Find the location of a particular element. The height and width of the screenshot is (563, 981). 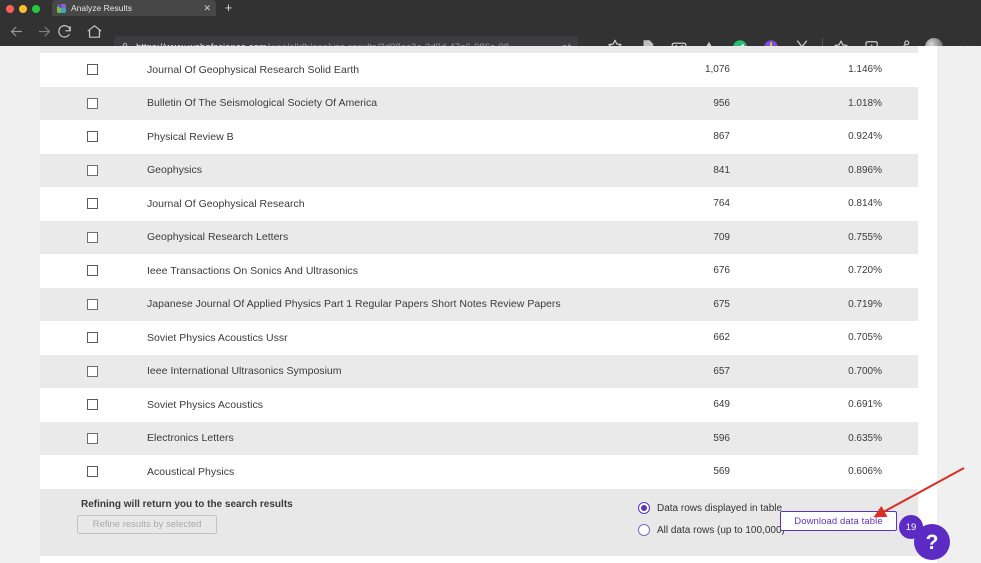

help-question-icon: ? is located at coordinates (932, 542).